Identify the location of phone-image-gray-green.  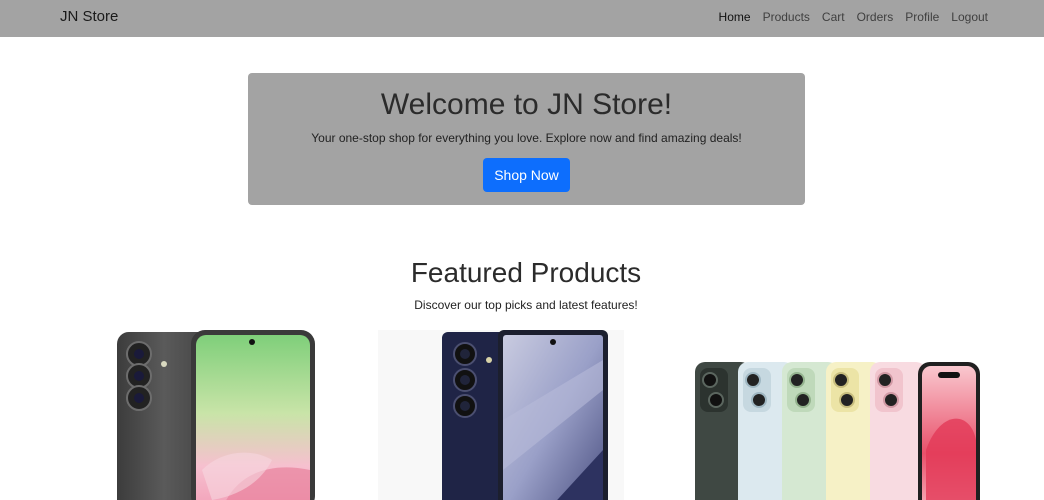
(216, 415).